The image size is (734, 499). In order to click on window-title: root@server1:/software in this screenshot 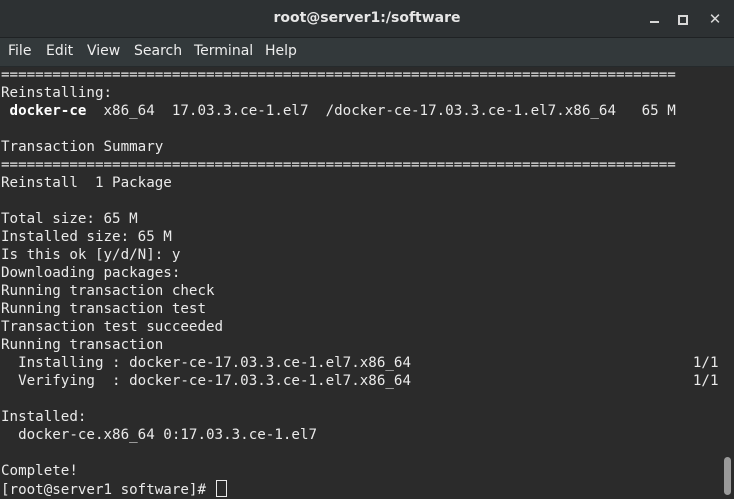, I will do `click(367, 18)`.